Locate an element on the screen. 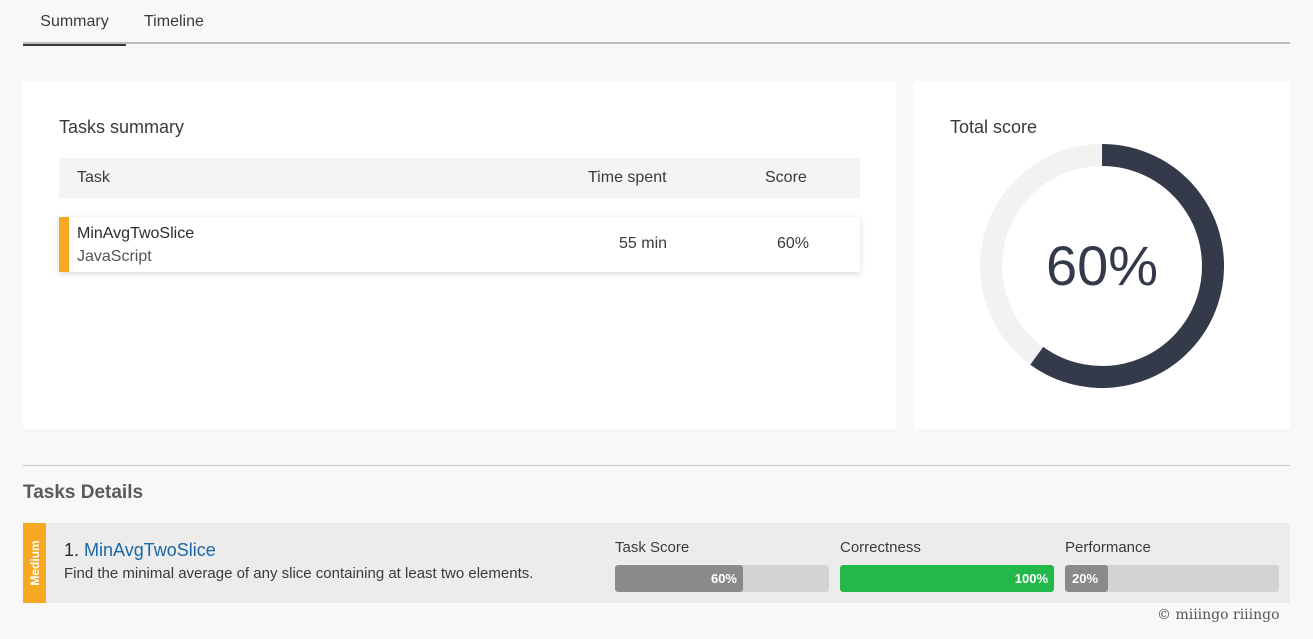  task-score: 60% is located at coordinates (793, 243).